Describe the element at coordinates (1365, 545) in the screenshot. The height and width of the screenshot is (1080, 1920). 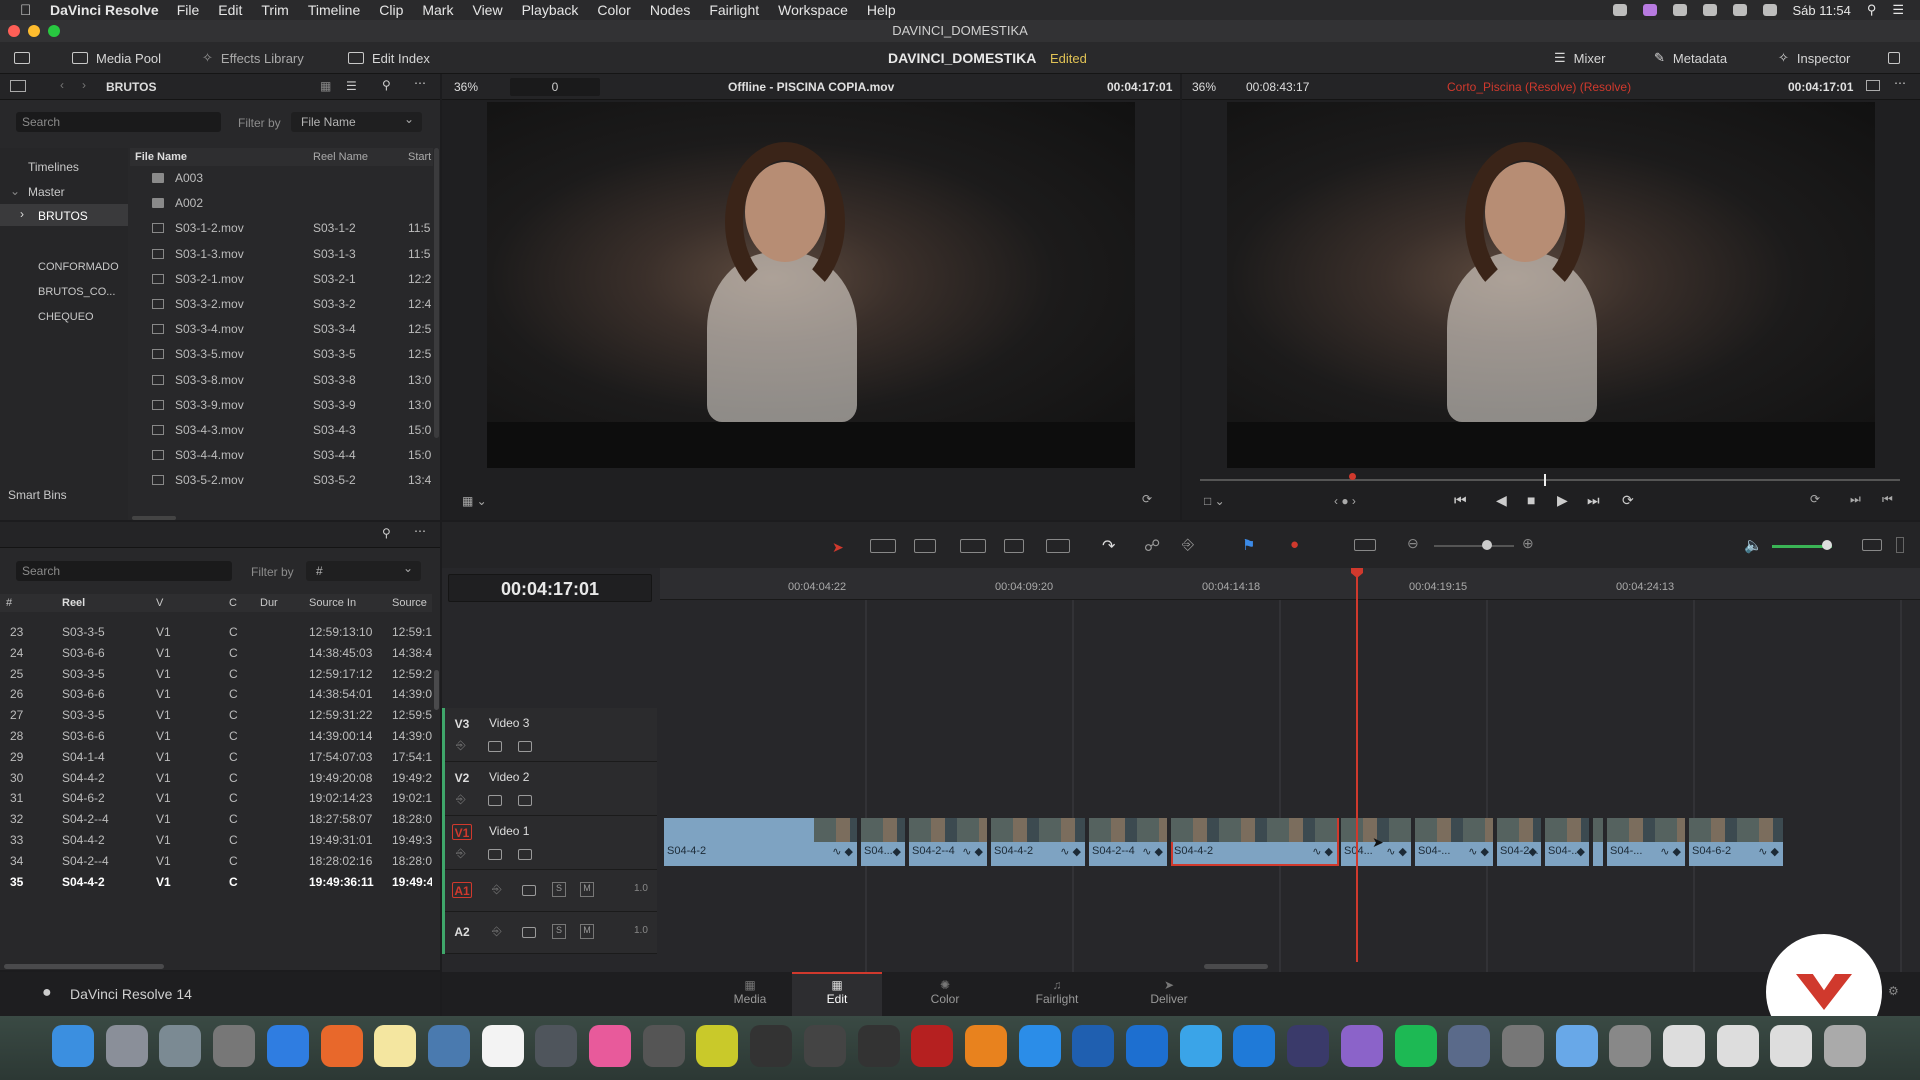
I see `timeline-view-options-icon` at that location.